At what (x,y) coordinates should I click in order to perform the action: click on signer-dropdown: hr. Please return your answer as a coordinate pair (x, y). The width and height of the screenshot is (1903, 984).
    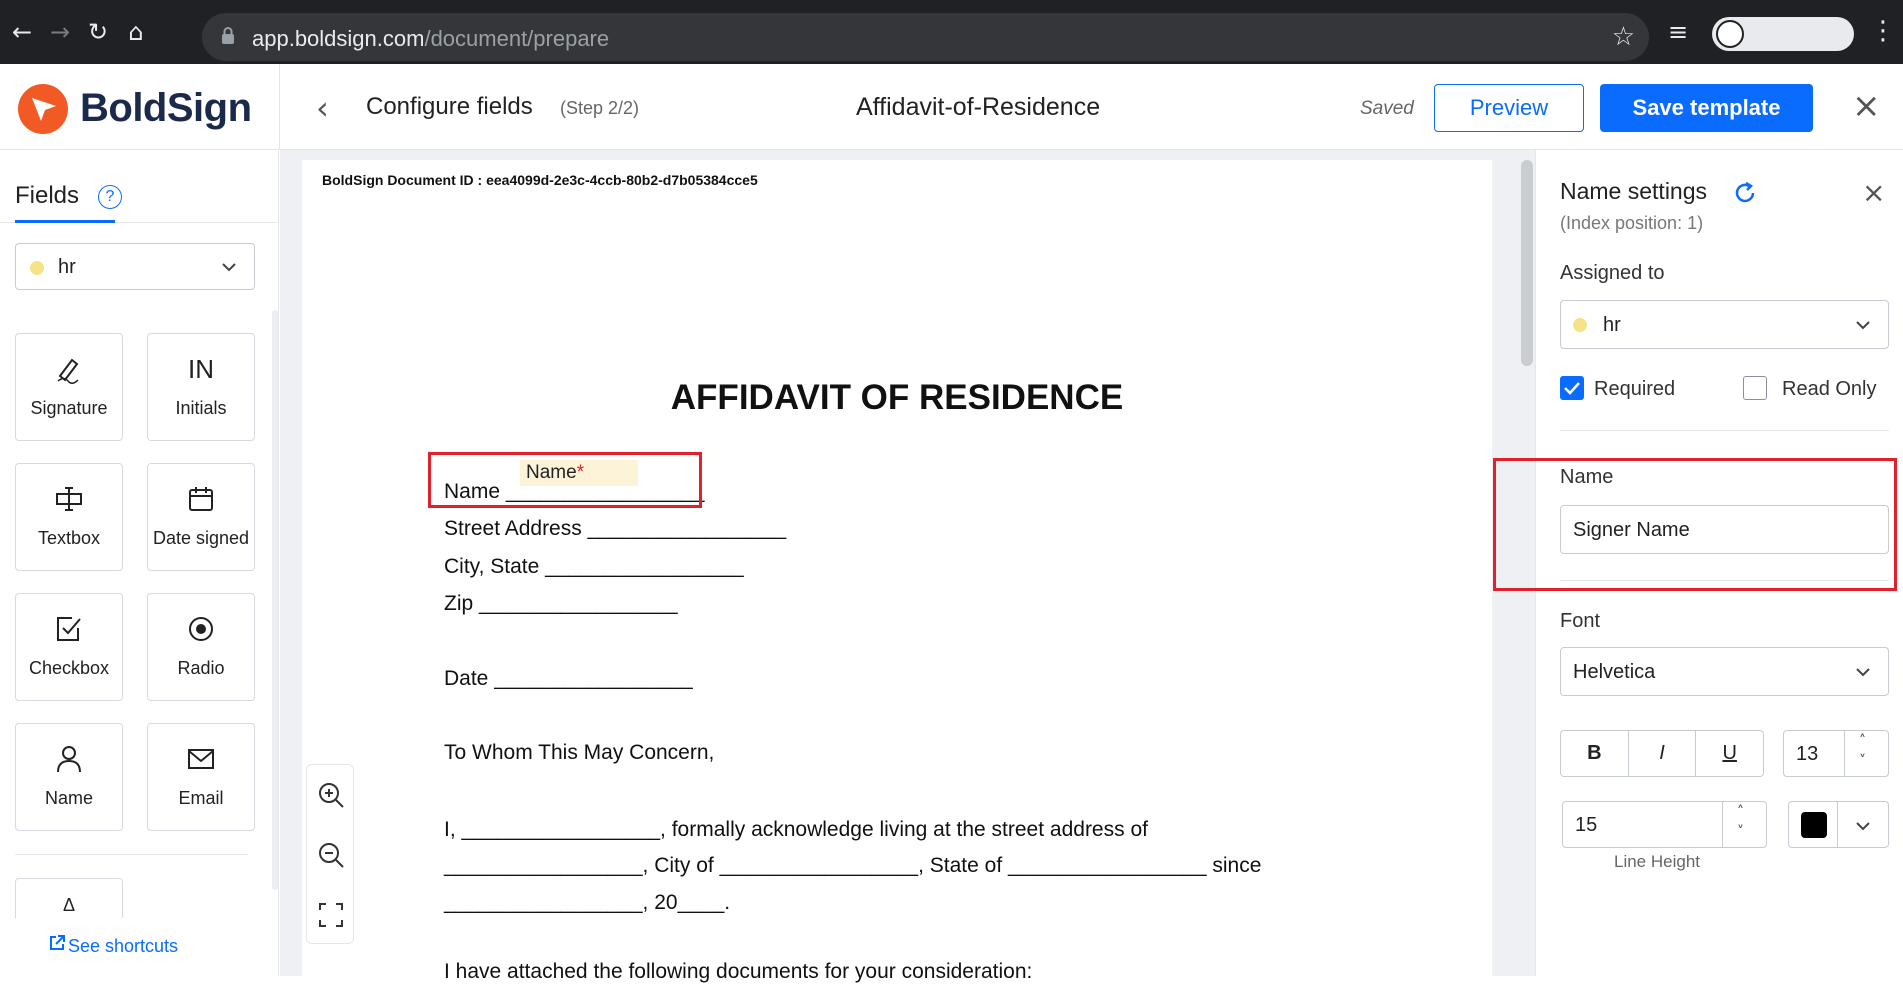
    Looking at the image, I should click on (135, 266).